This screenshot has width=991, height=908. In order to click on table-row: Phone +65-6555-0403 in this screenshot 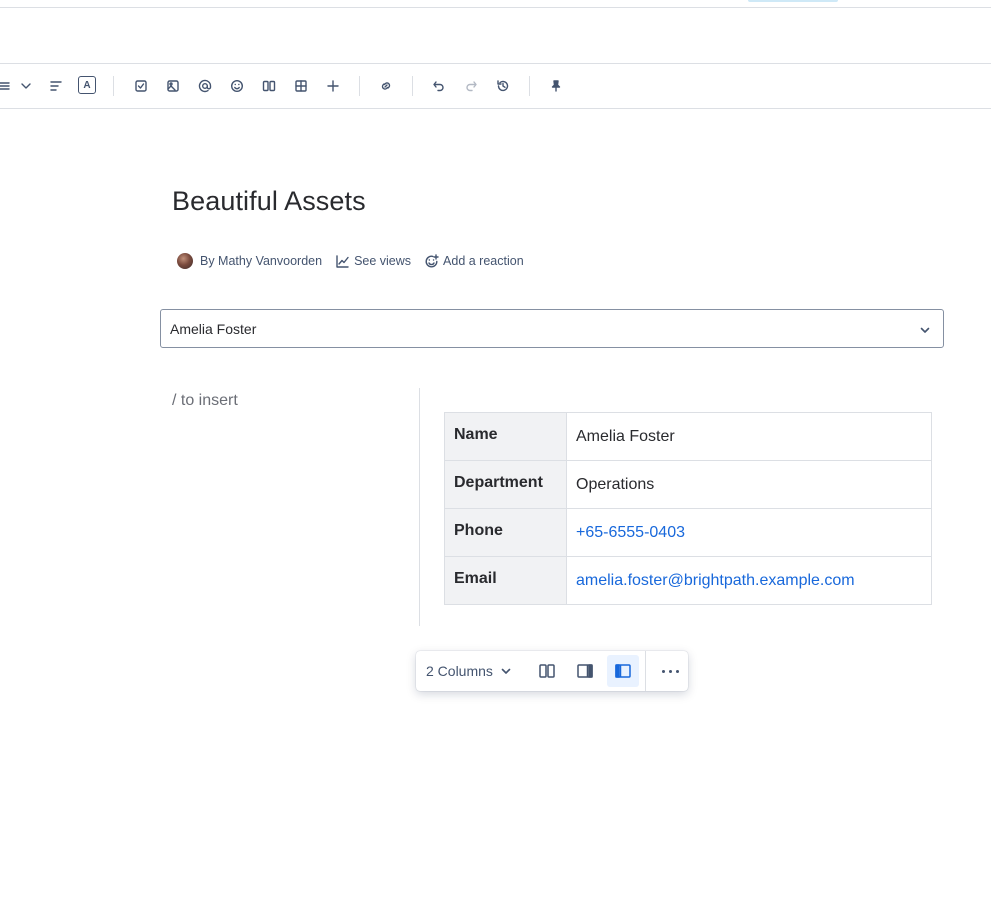, I will do `click(688, 532)`.